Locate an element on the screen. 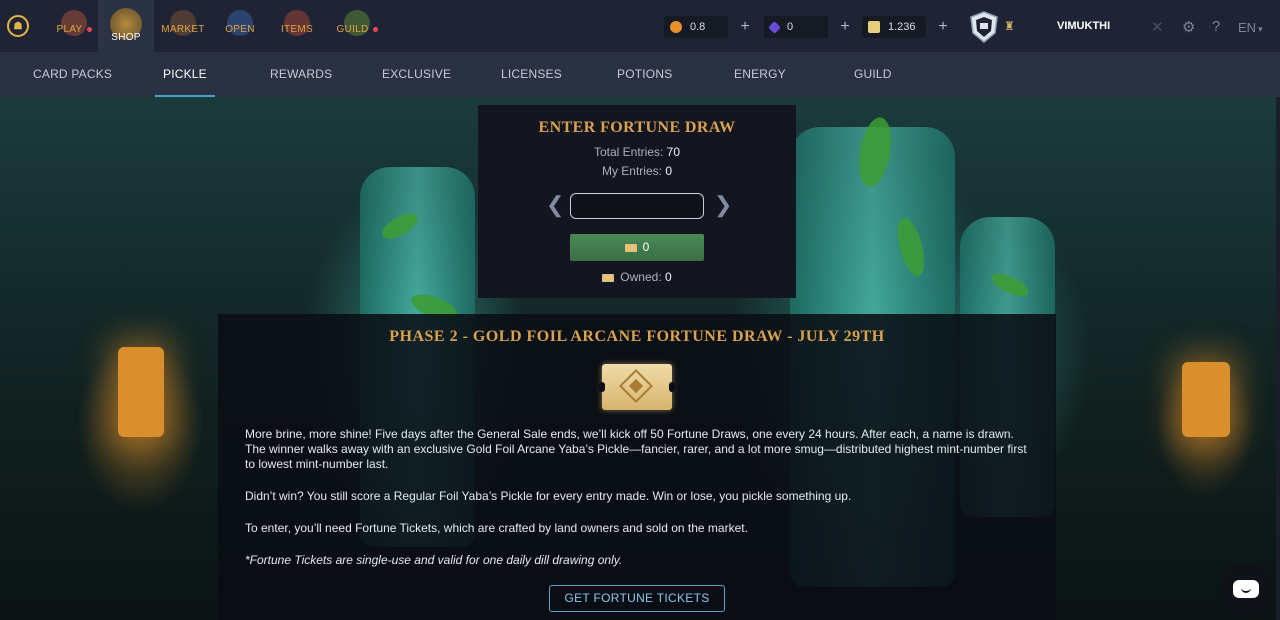 The image size is (1280, 620). nav-shop-label: SHOP is located at coordinates (126, 37).